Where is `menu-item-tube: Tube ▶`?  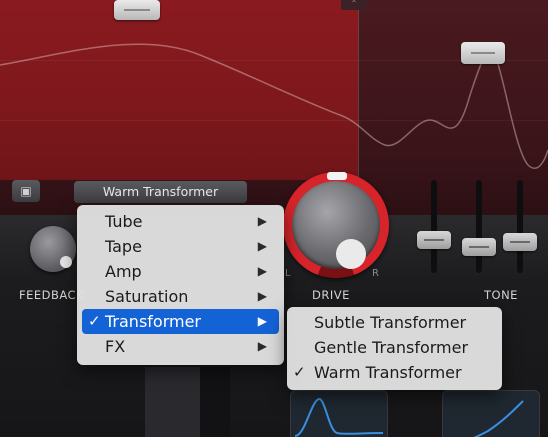 menu-item-tube: Tube ▶ is located at coordinates (180, 221).